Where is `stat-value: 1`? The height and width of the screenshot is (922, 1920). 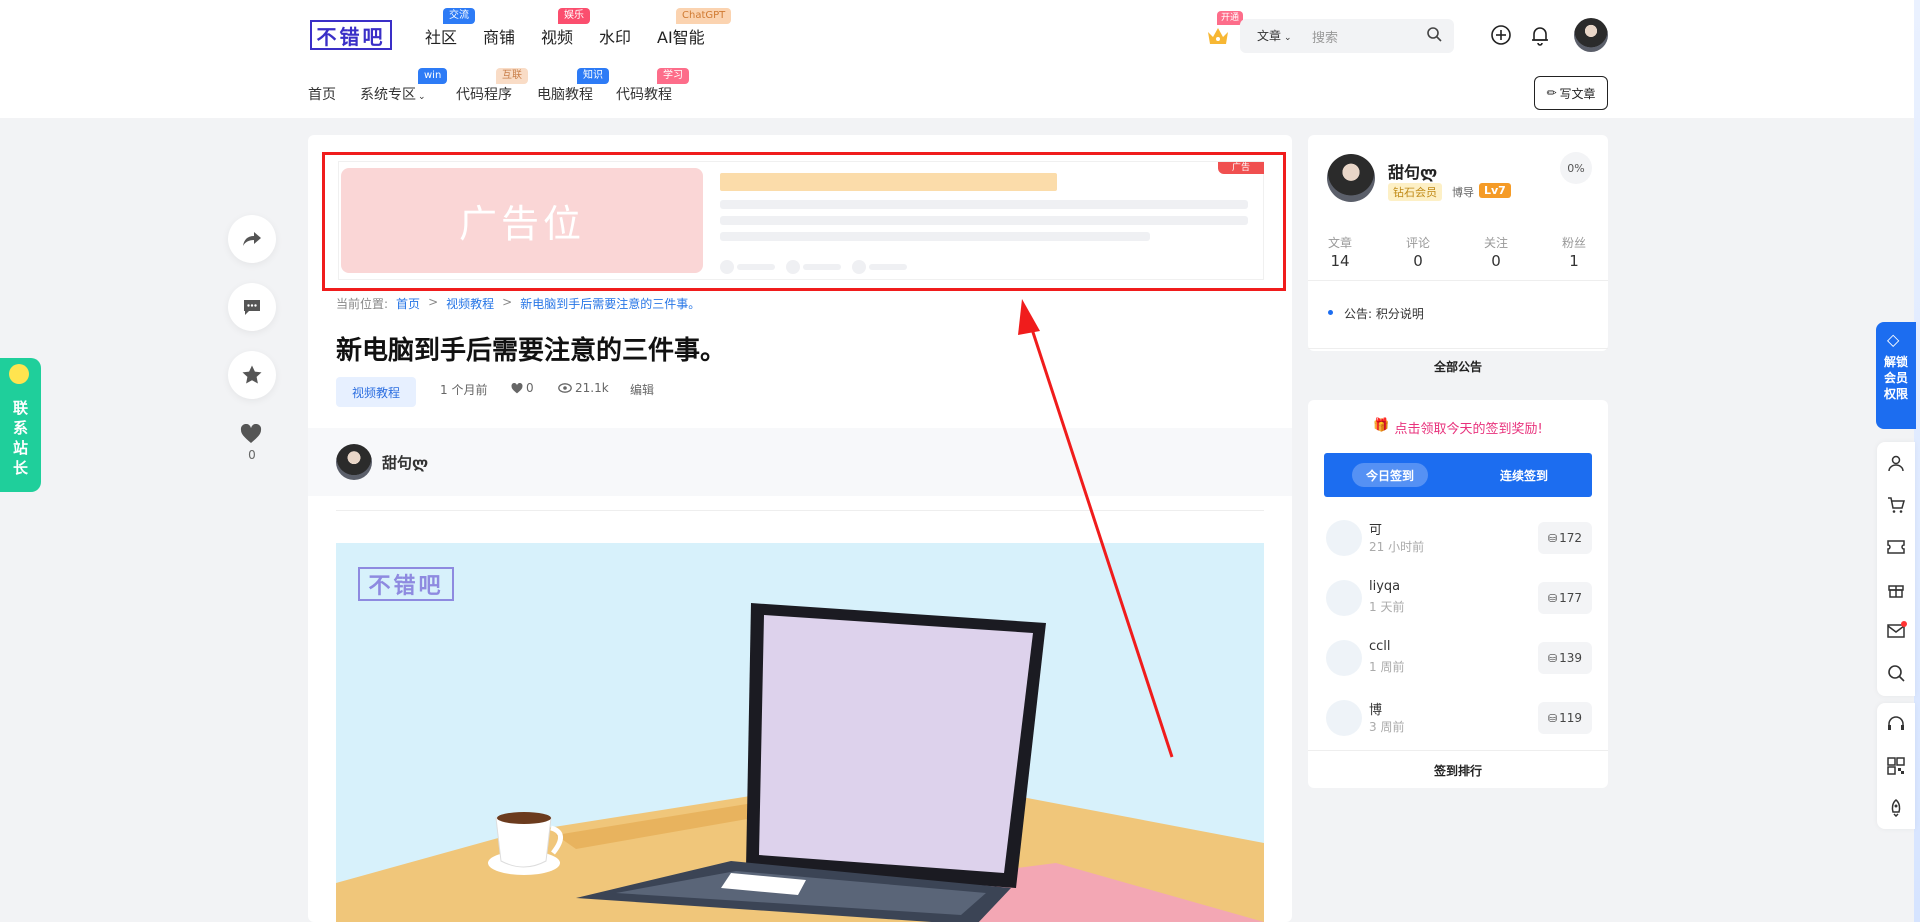 stat-value: 1 is located at coordinates (1574, 261).